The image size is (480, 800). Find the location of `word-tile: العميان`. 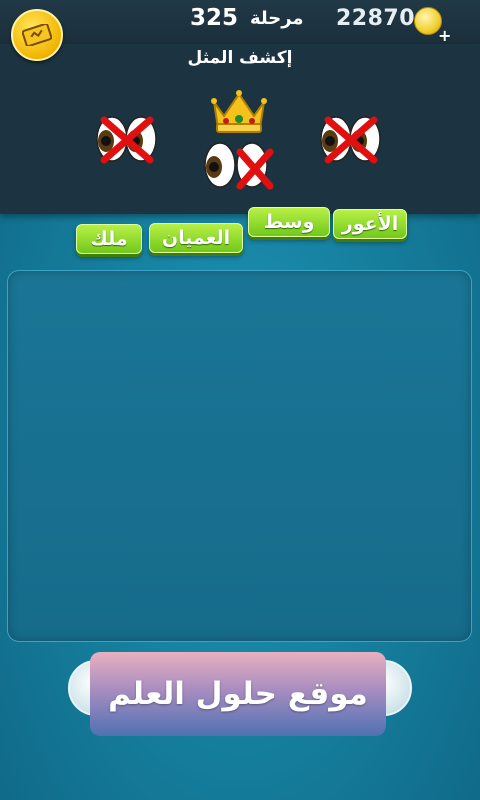

word-tile: العميان is located at coordinates (196, 238).